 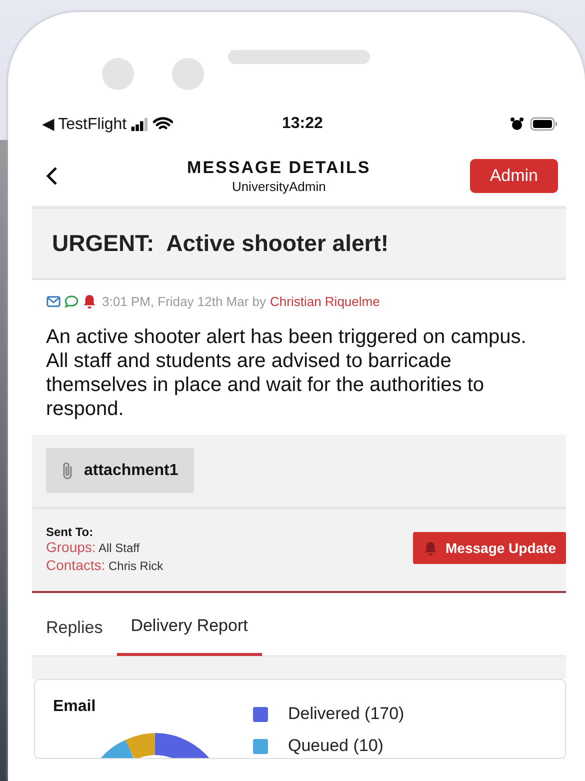 I want to click on author-link: Christian Riquelme, so click(x=325, y=301).